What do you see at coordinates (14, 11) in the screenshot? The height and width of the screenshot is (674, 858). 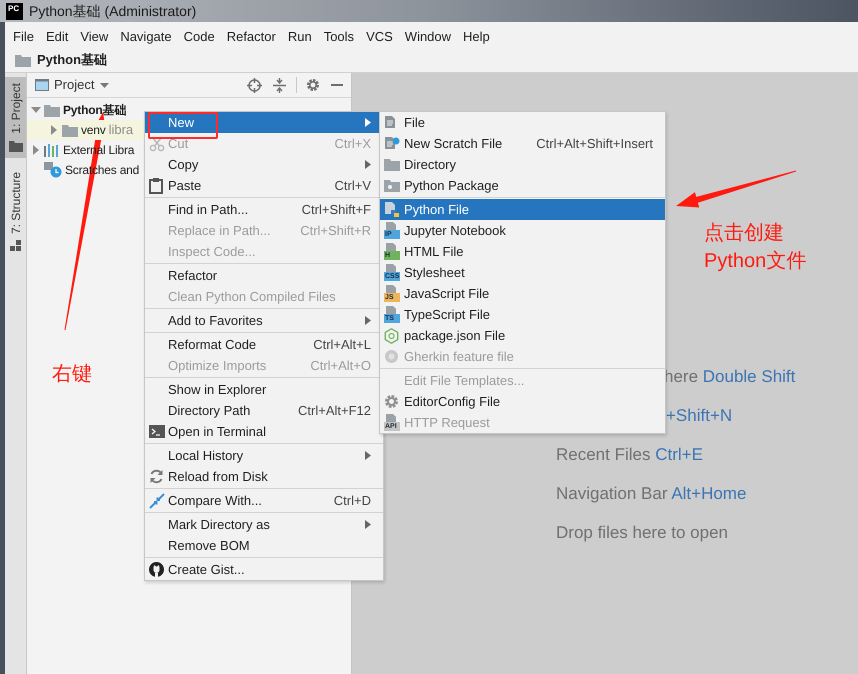 I see `app-icon: PC` at bounding box center [14, 11].